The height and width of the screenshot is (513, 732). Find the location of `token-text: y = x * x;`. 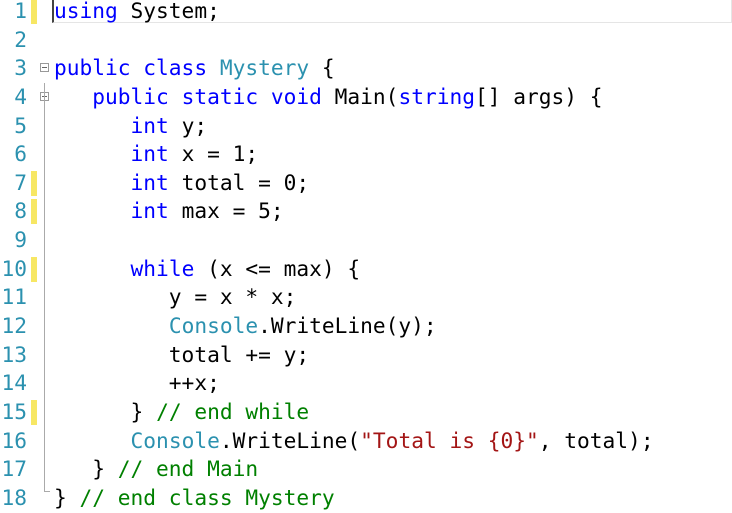

token-text: y = x * x; is located at coordinates (175, 297).